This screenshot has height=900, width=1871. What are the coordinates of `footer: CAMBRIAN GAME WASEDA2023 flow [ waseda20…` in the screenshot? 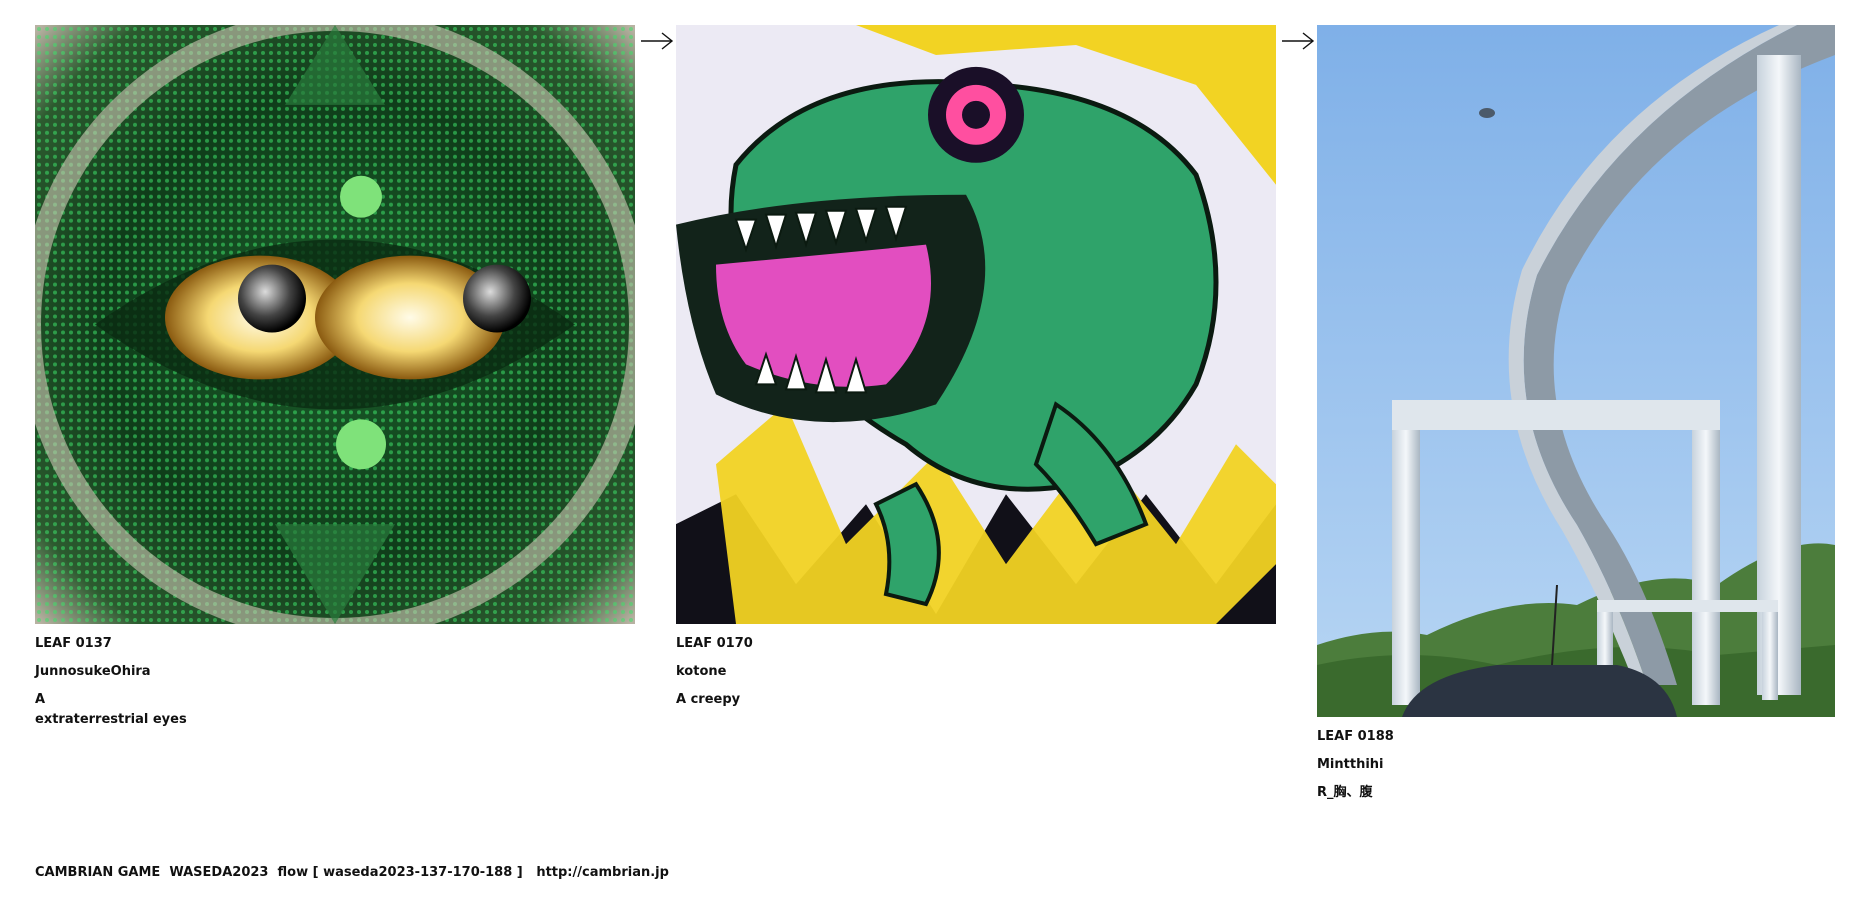 It's located at (352, 872).